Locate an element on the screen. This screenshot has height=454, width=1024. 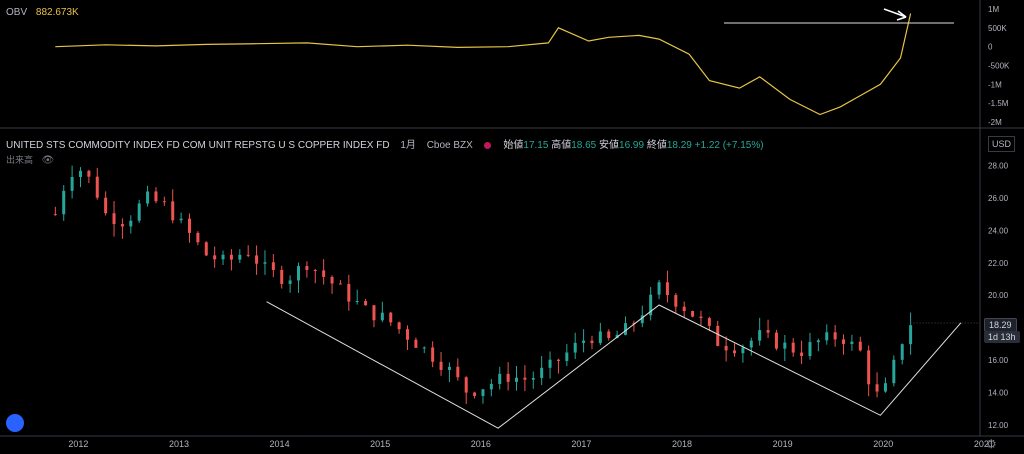
time-tick-label: 2018 is located at coordinates (682, 444).